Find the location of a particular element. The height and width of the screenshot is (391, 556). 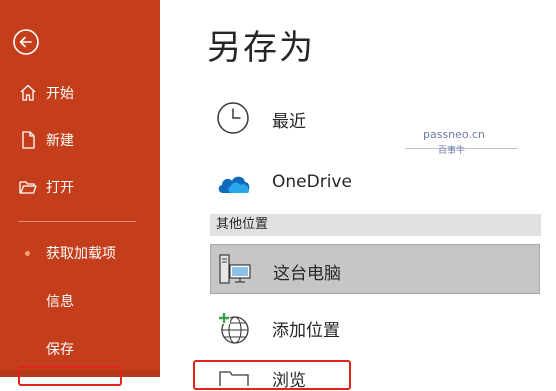

sidebar-item-label: 获取加载项 is located at coordinates (81, 254).